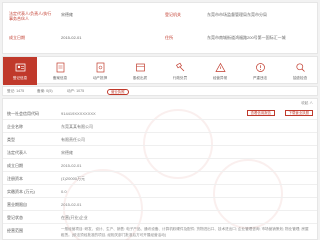  Describe the element at coordinates (160, 70) in the screenshot. I see `category-tabs: 登记信息 备案信息 动产抵押 股权出质 行政处罚 经营异常 严重违法 抽查检查` at that location.